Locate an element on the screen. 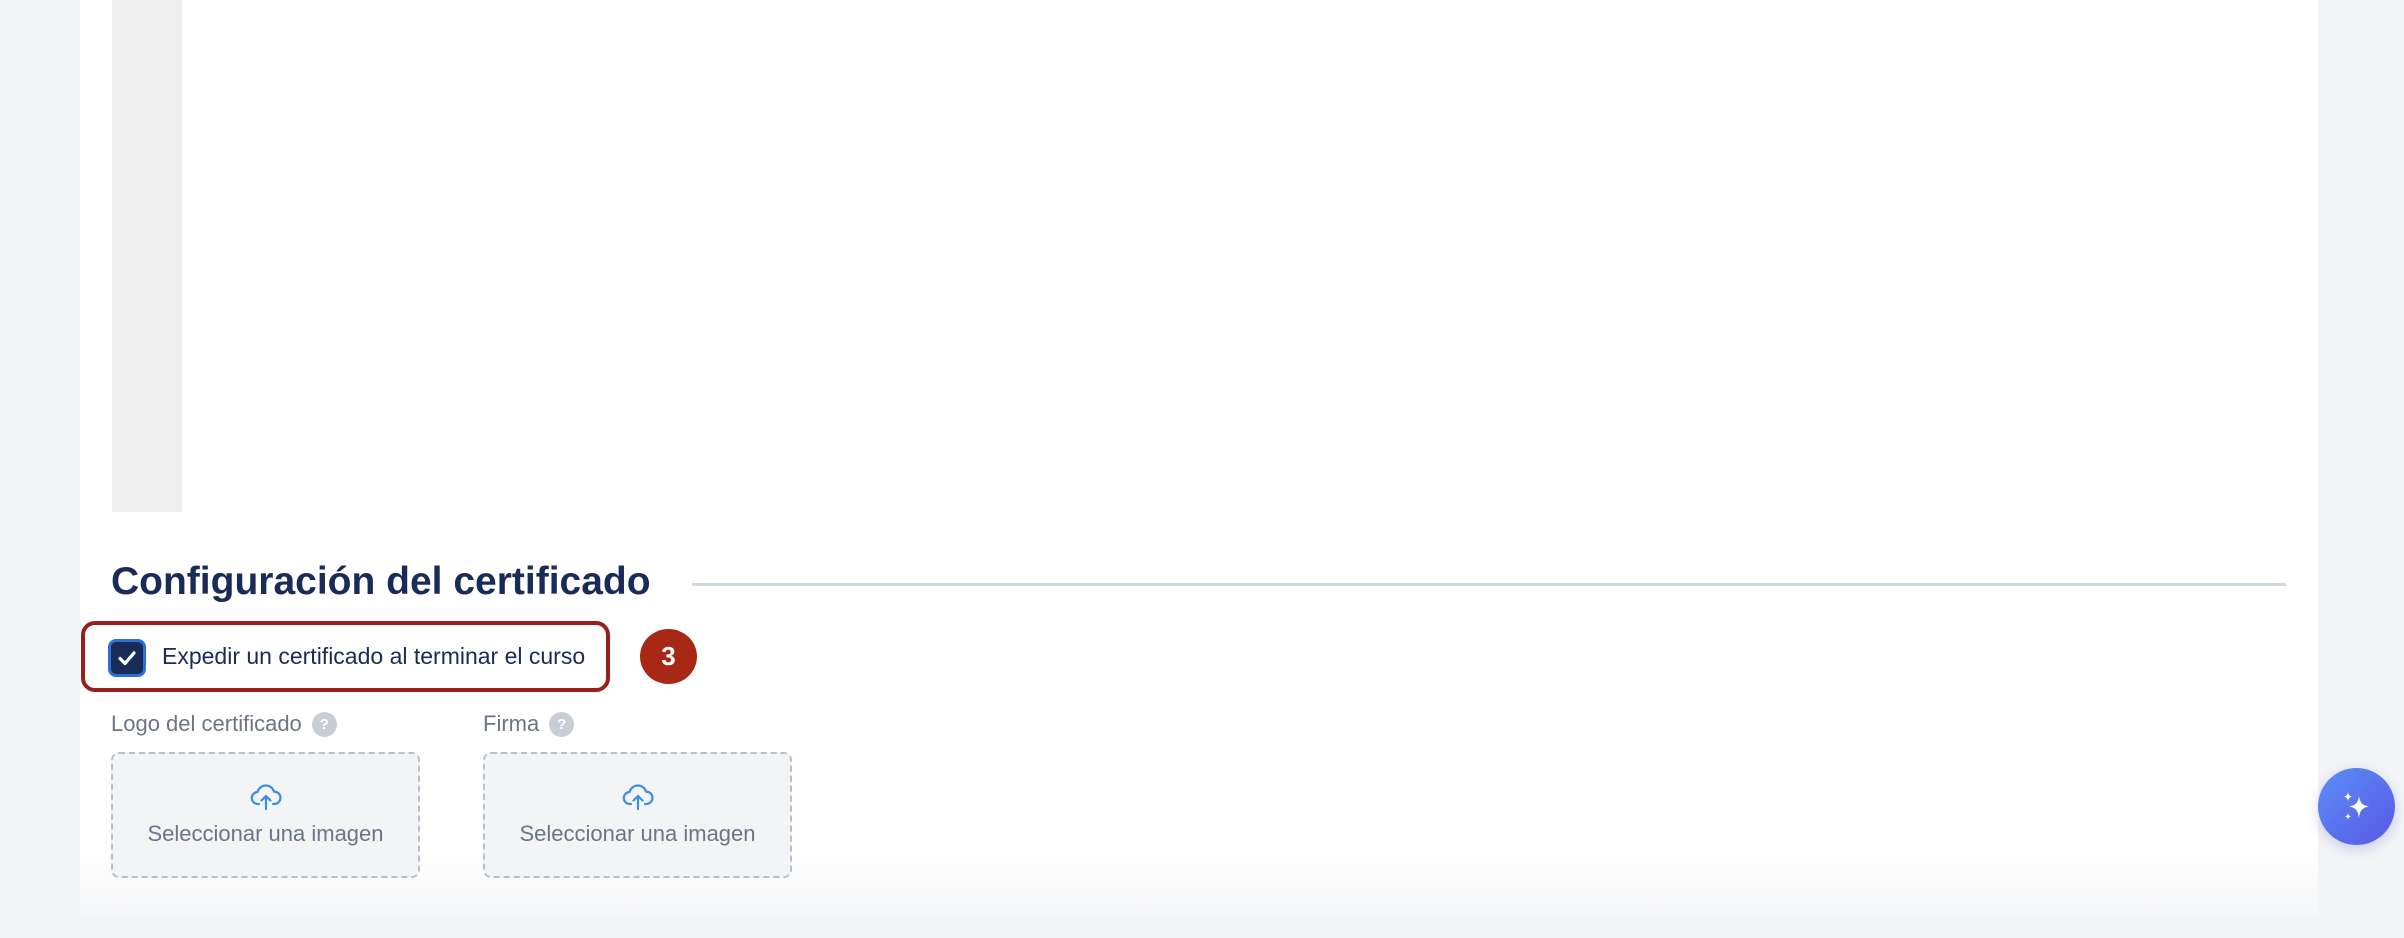 This screenshot has width=2404, height=938. issue-certificate-checkbox is located at coordinates (127, 658).